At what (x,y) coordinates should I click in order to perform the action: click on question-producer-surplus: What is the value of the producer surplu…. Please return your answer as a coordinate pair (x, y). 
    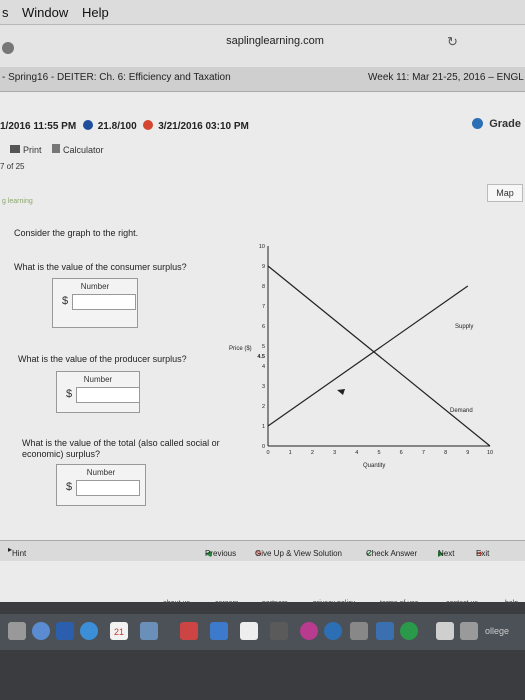
    Looking at the image, I should click on (102, 359).